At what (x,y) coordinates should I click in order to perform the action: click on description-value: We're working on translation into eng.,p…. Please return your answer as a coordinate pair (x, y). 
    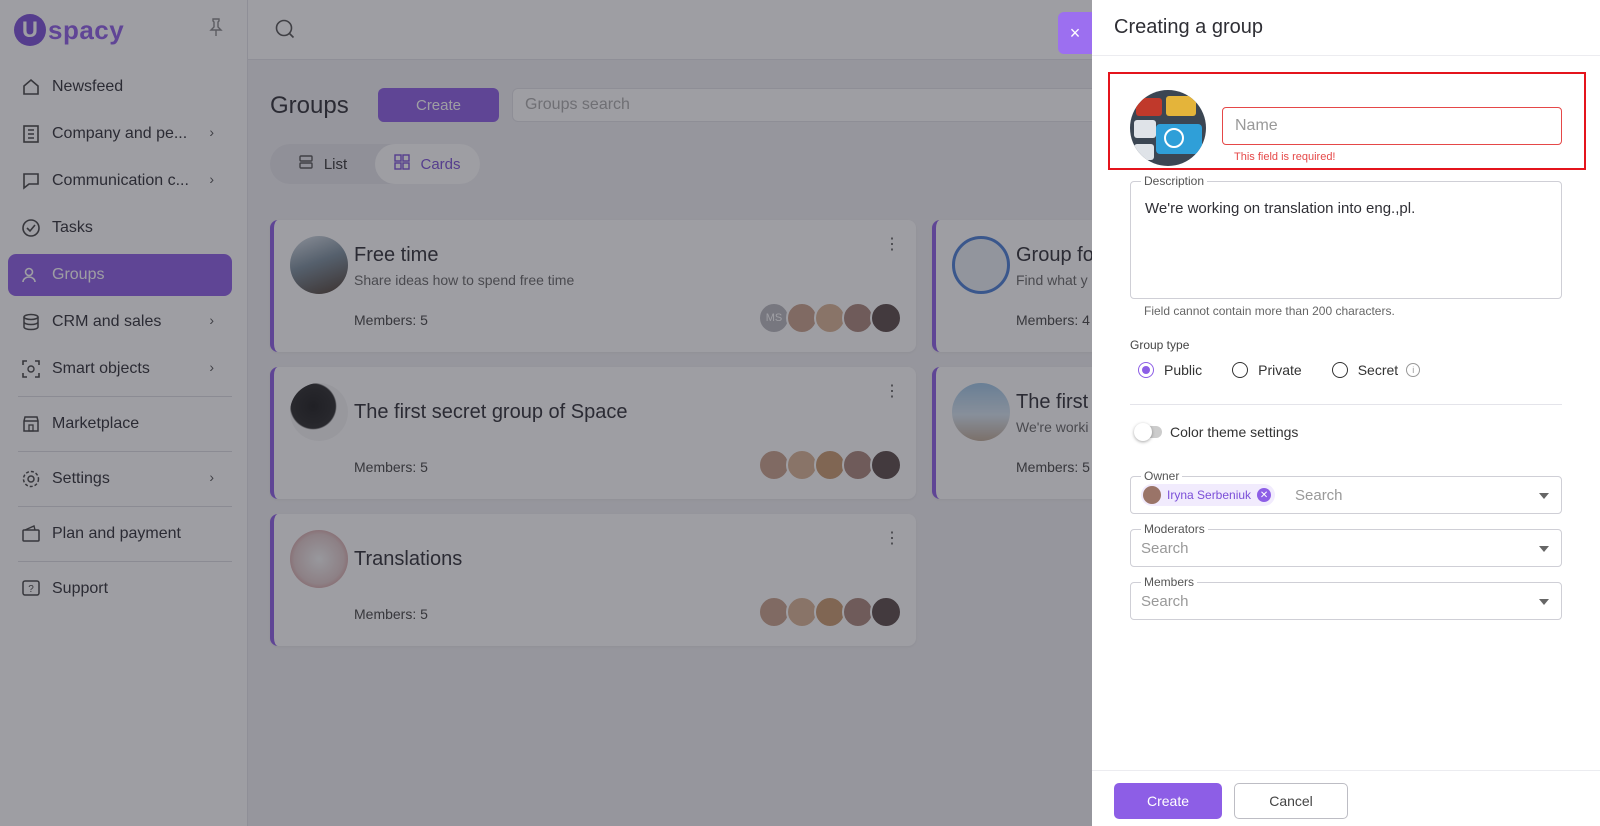
    Looking at the image, I should click on (1280, 208).